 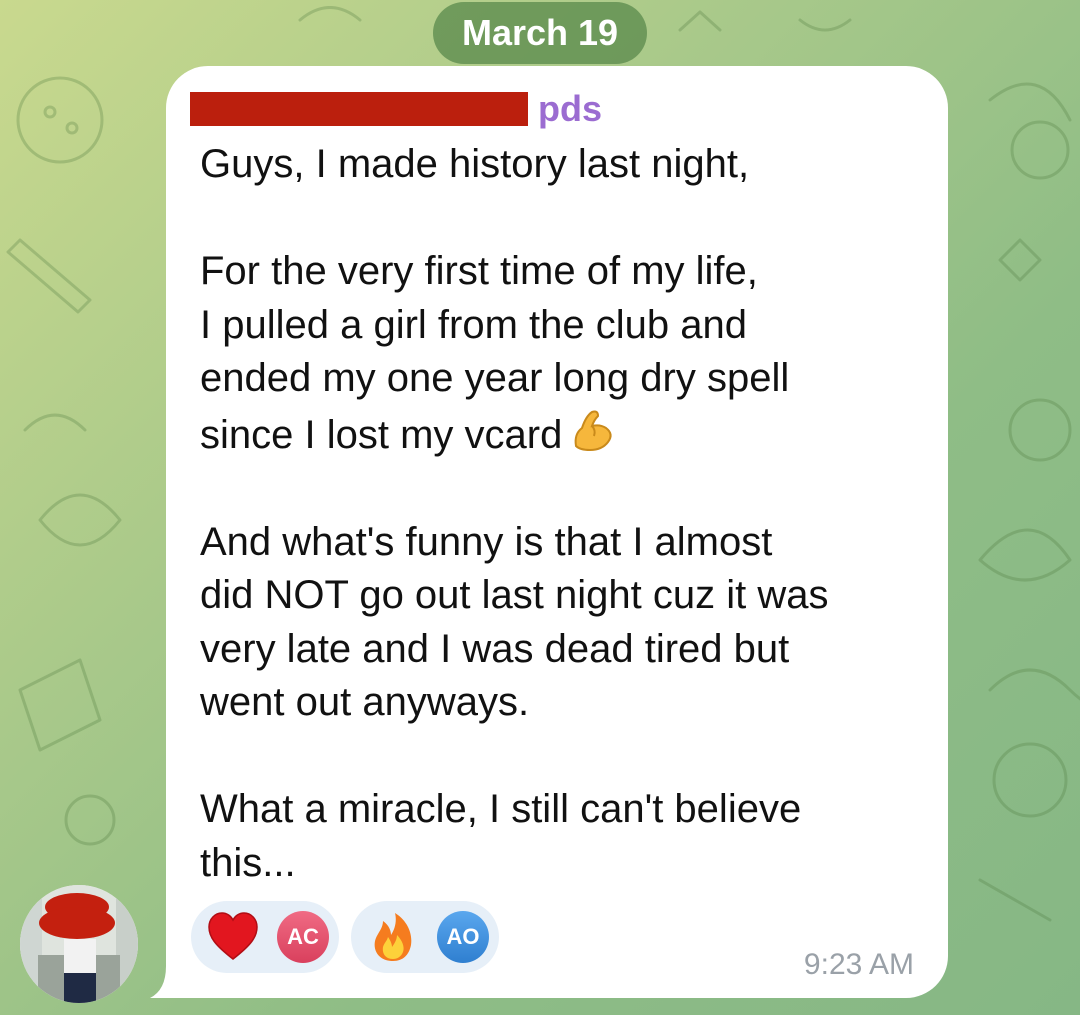 What do you see at coordinates (463, 937) in the screenshot?
I see `reaction-user-avatar: AO` at bounding box center [463, 937].